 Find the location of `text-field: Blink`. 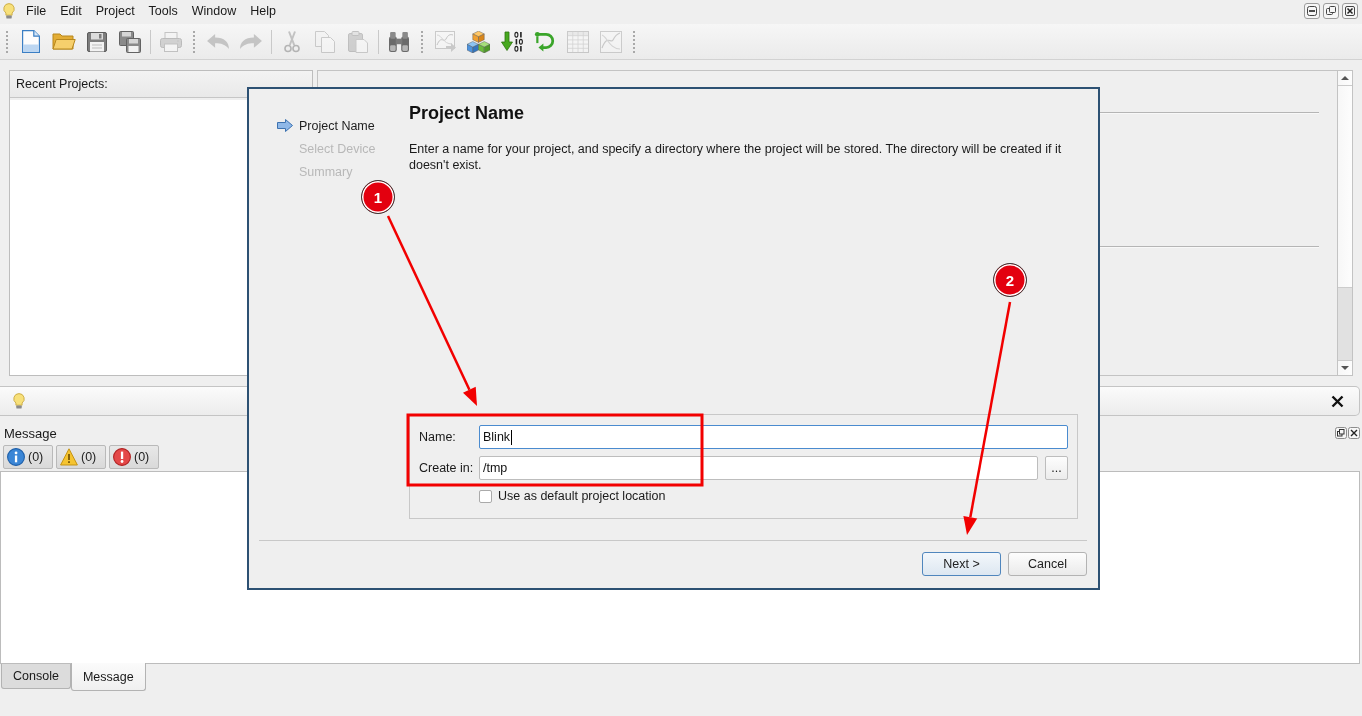

text-field: Blink is located at coordinates (773, 437).